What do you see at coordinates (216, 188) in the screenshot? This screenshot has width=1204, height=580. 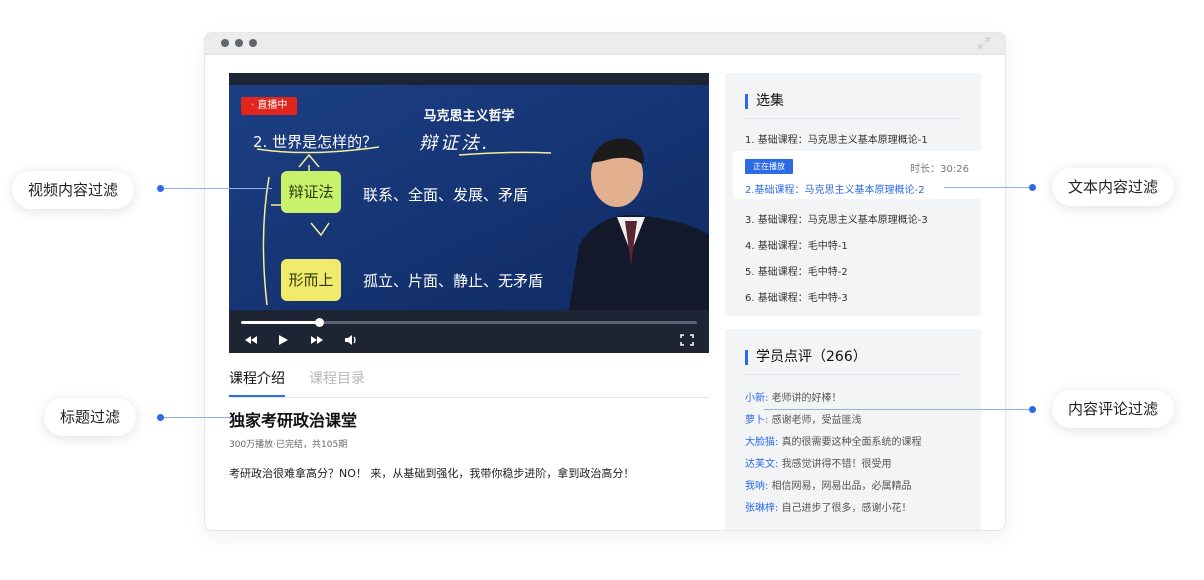 I see `callout-line-video` at bounding box center [216, 188].